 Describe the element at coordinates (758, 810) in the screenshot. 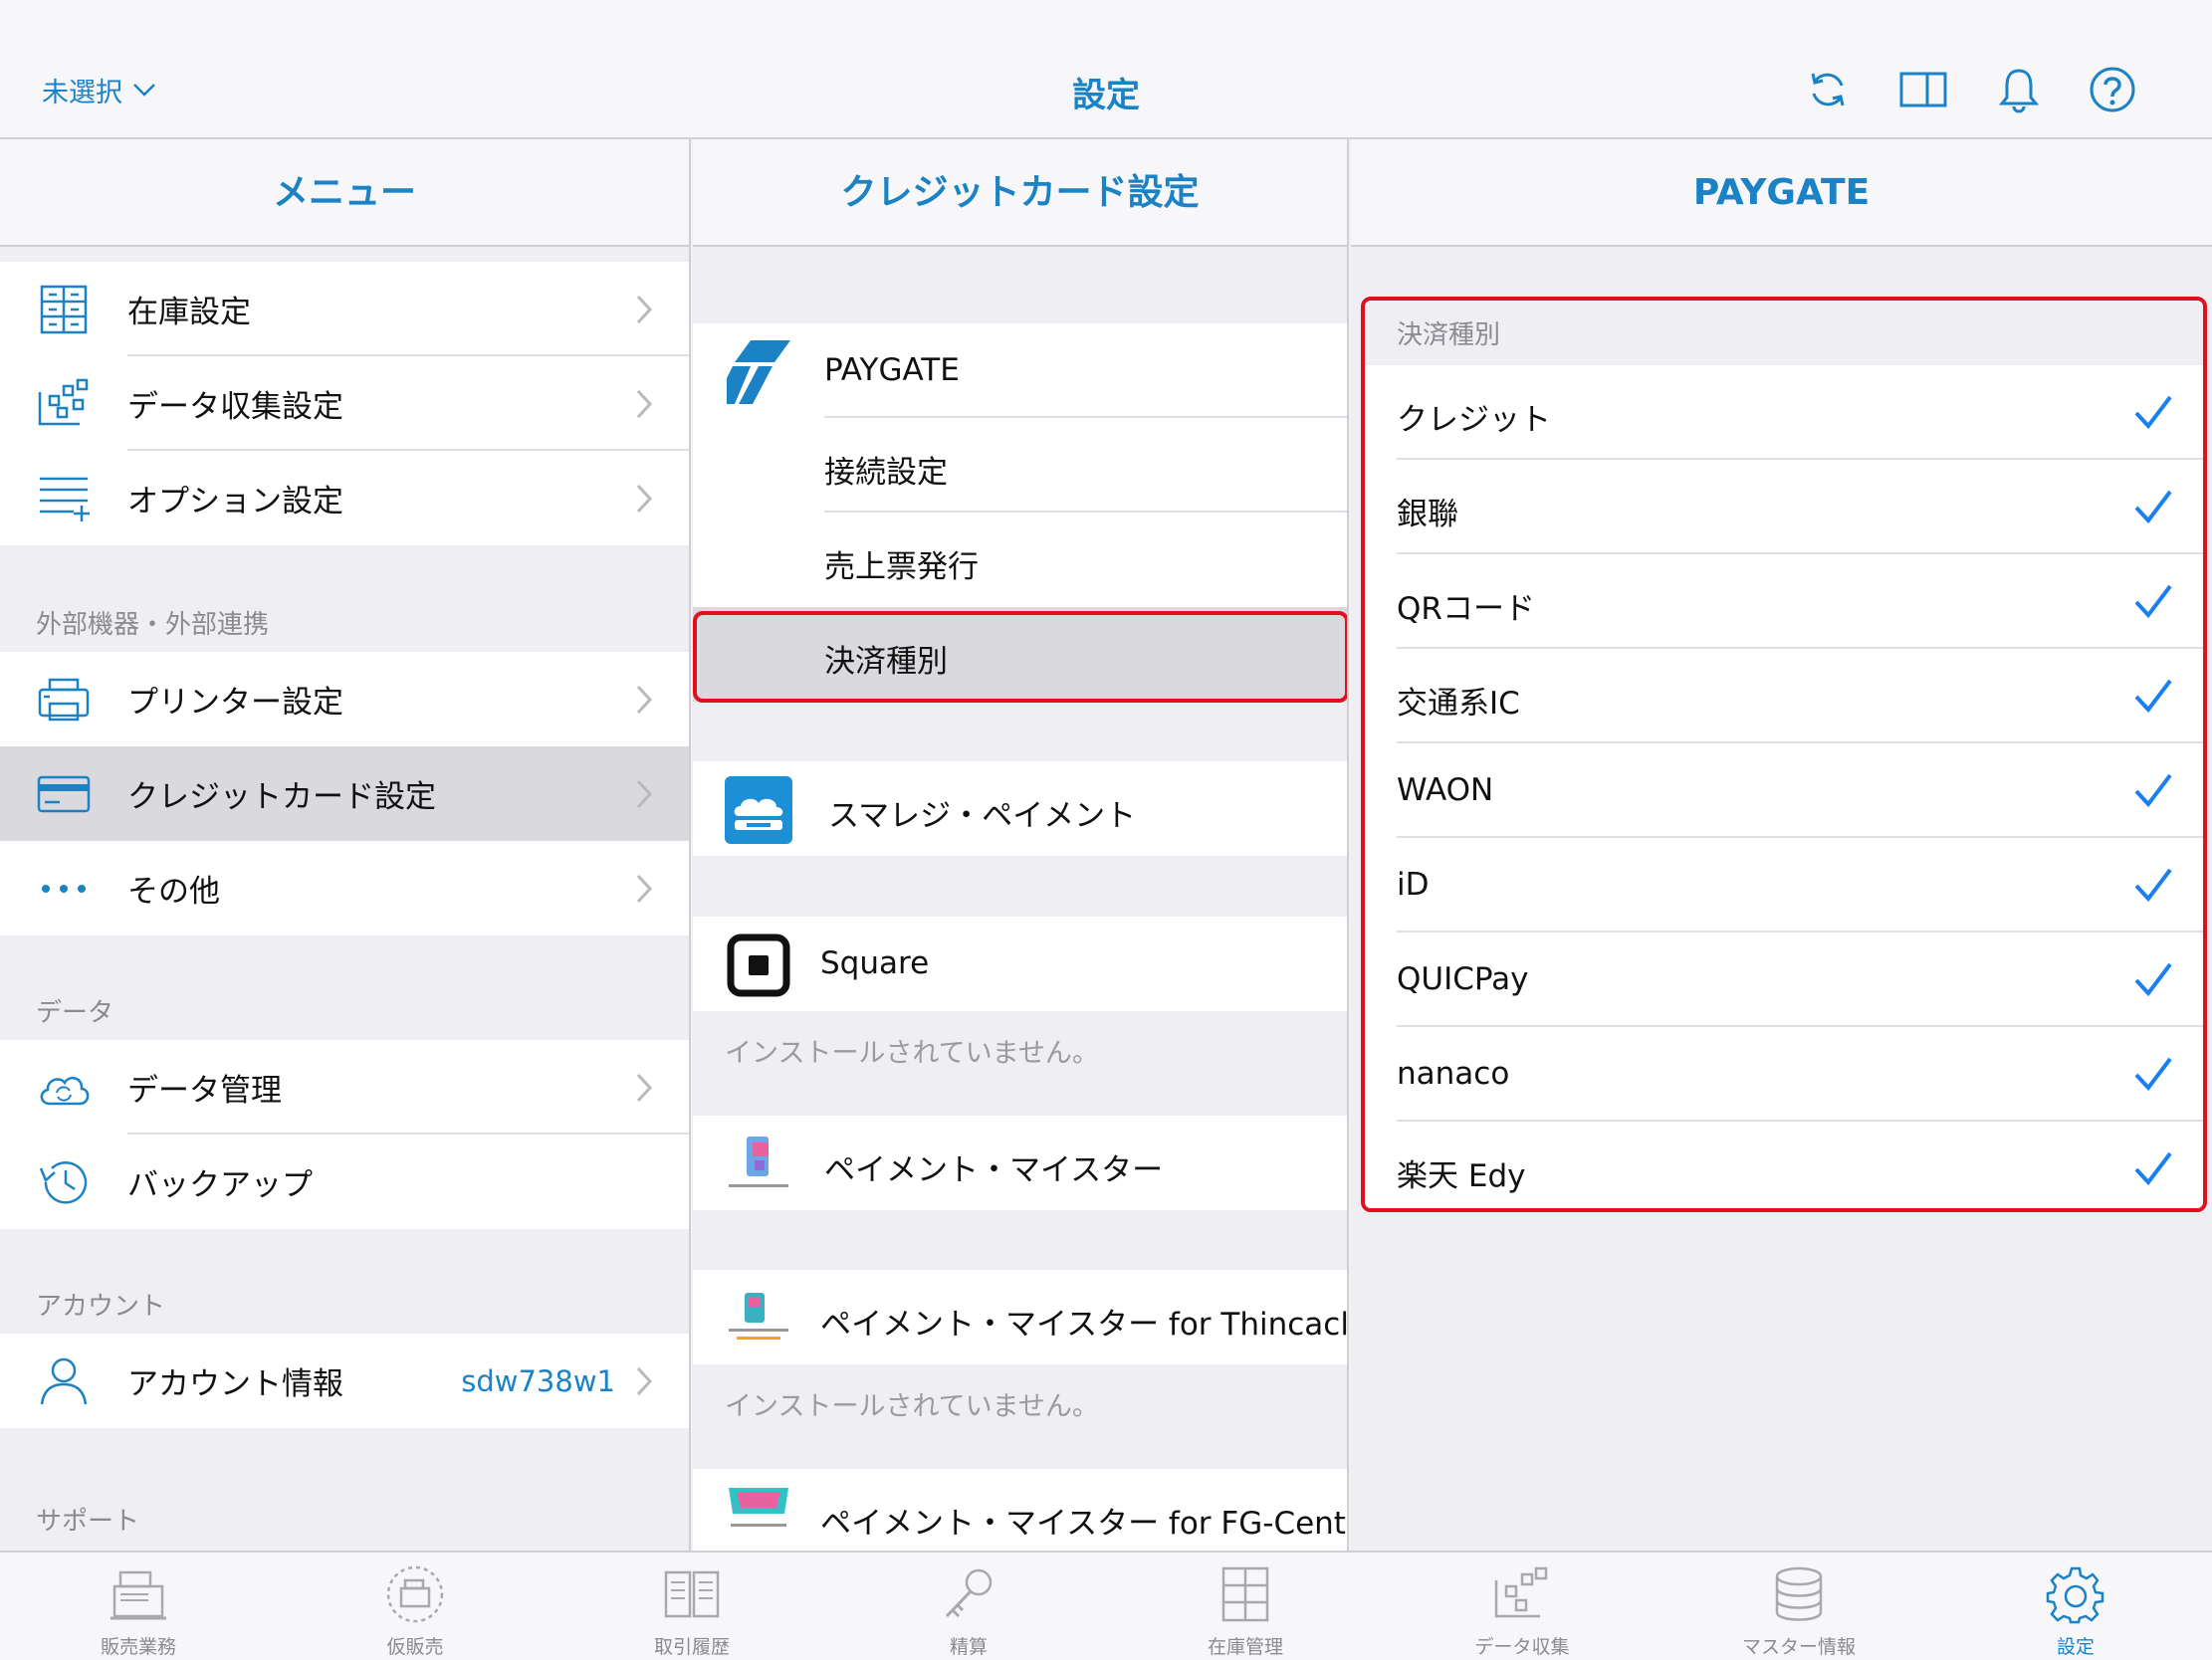

I see `smaregi-payment-logo-icon` at that location.